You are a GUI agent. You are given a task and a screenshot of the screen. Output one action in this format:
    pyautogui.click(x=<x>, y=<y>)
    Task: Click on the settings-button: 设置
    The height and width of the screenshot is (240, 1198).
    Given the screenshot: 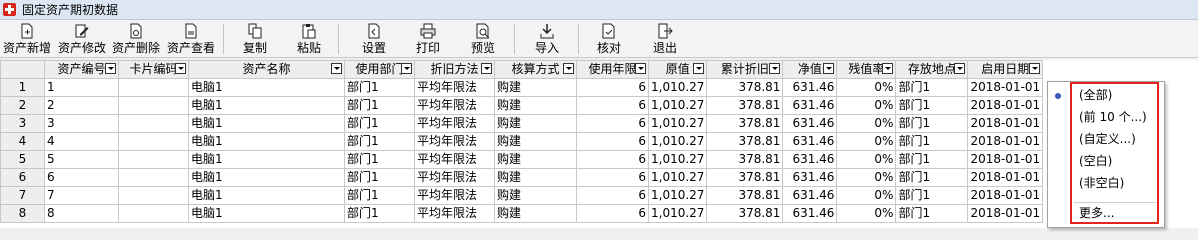 What is the action you would take?
    pyautogui.click(x=374, y=39)
    